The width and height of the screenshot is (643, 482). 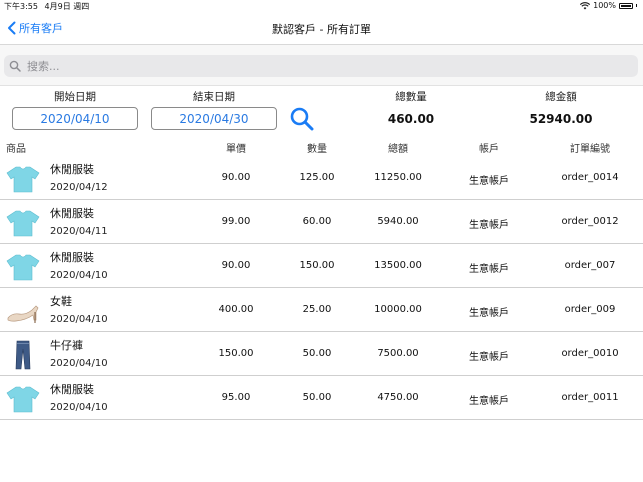 I want to click on total-quantity-value: 460.00, so click(x=411, y=119).